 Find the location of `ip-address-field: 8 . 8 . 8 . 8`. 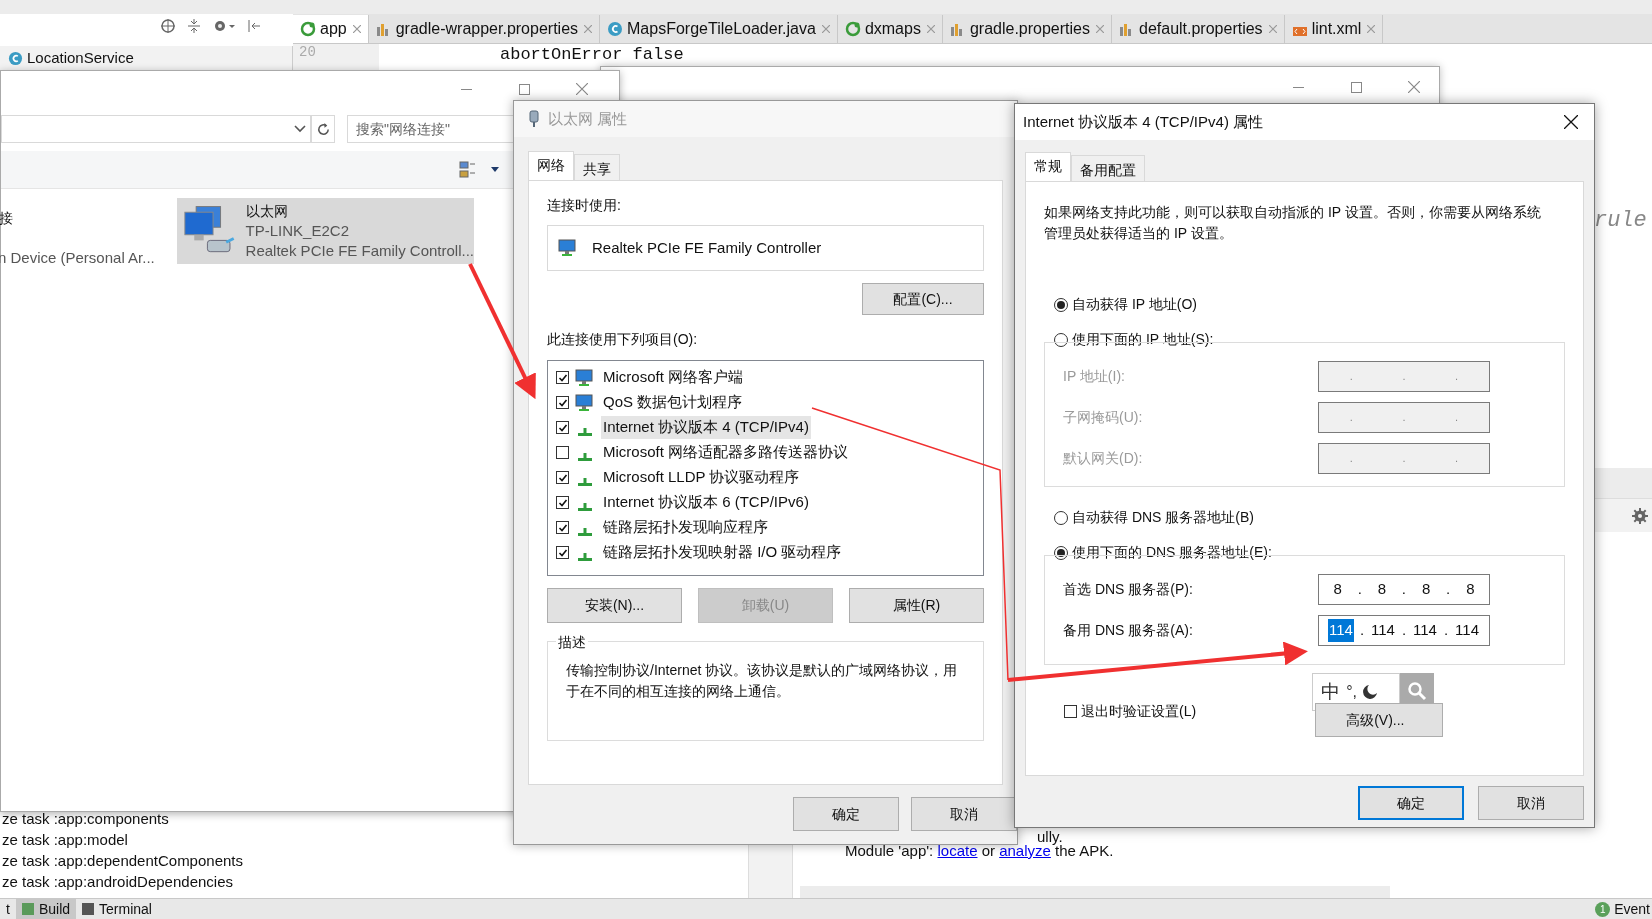

ip-address-field: 8 . 8 . 8 . 8 is located at coordinates (1404, 589).